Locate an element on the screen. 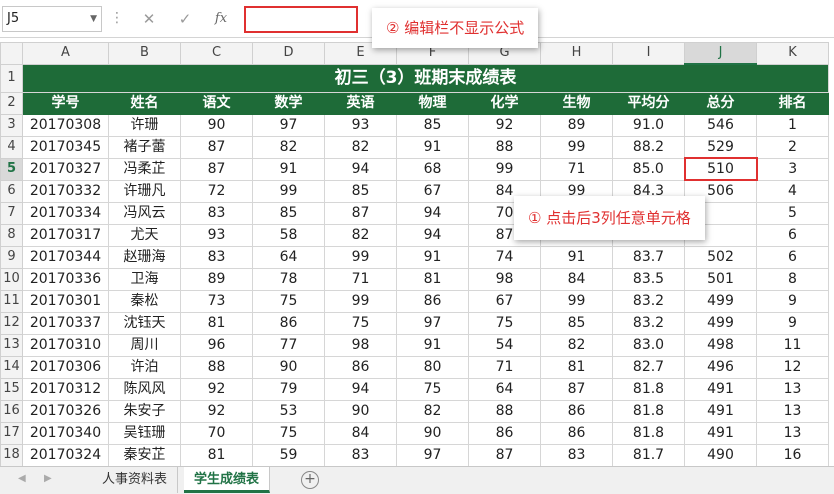 The height and width of the screenshot is (494, 834). row-header: 4 is located at coordinates (11, 147).